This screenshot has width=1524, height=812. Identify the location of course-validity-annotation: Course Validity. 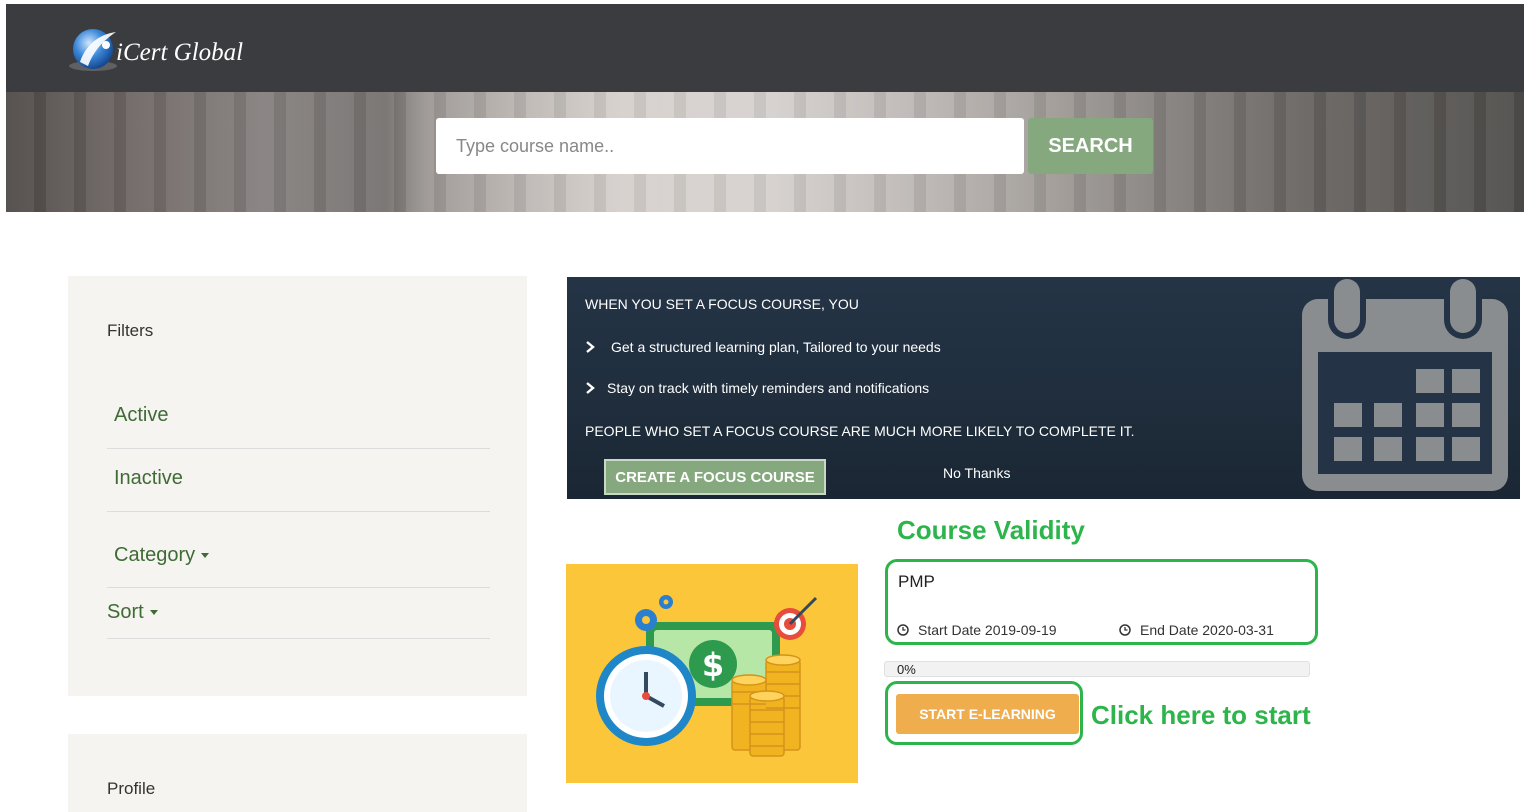
(991, 530).